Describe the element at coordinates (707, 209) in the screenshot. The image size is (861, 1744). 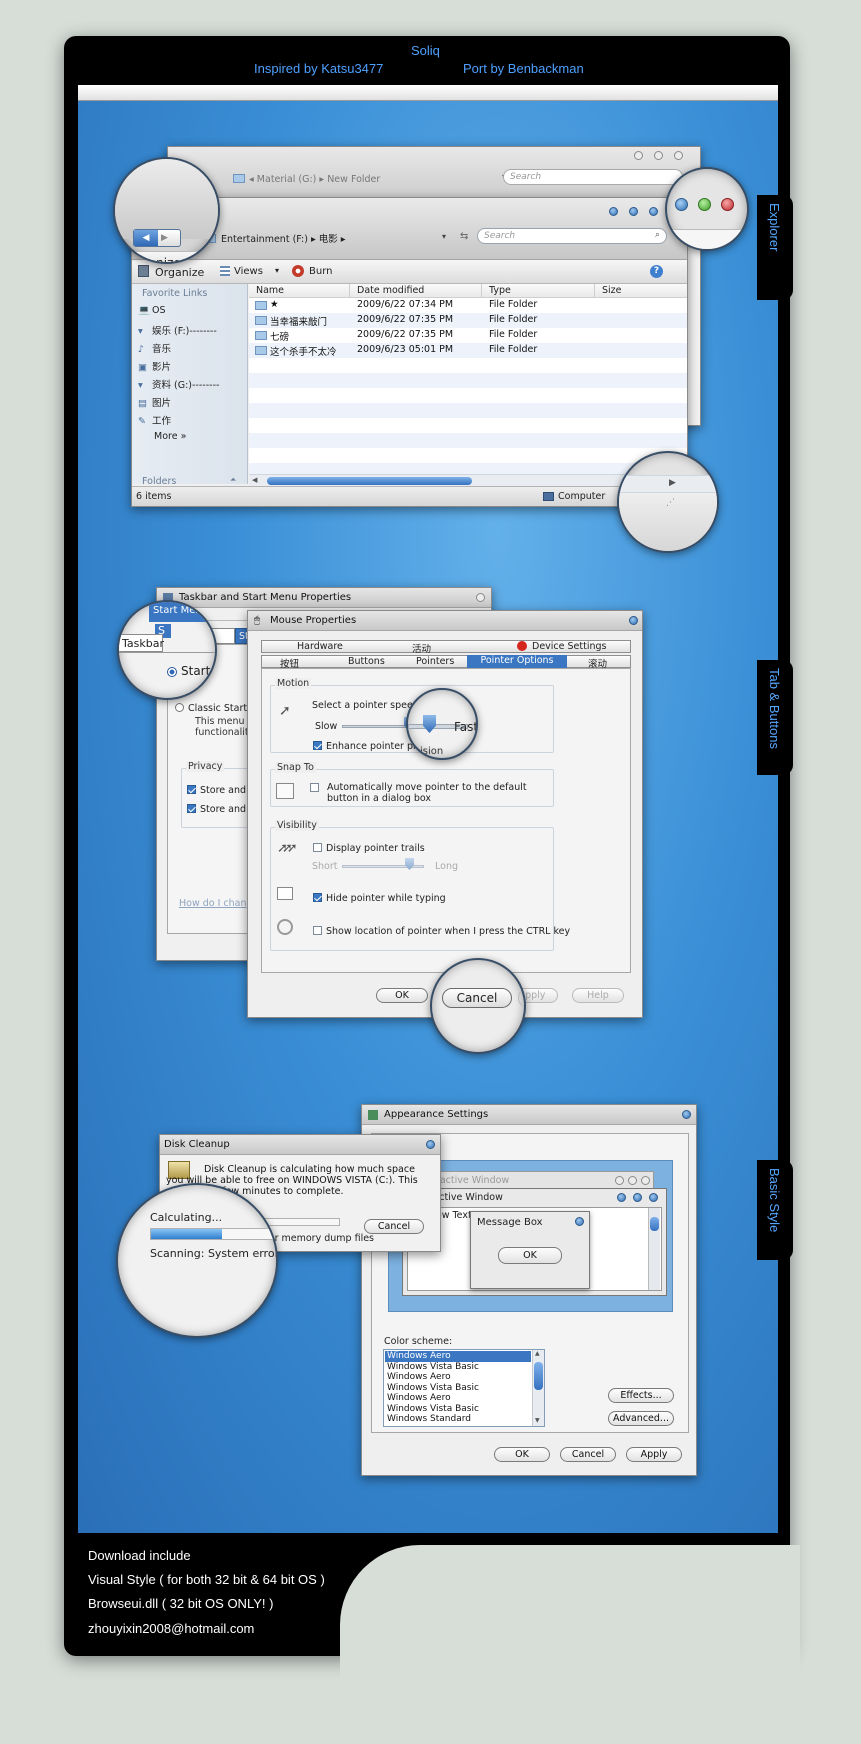
I see `magnifier-window-buttons` at that location.